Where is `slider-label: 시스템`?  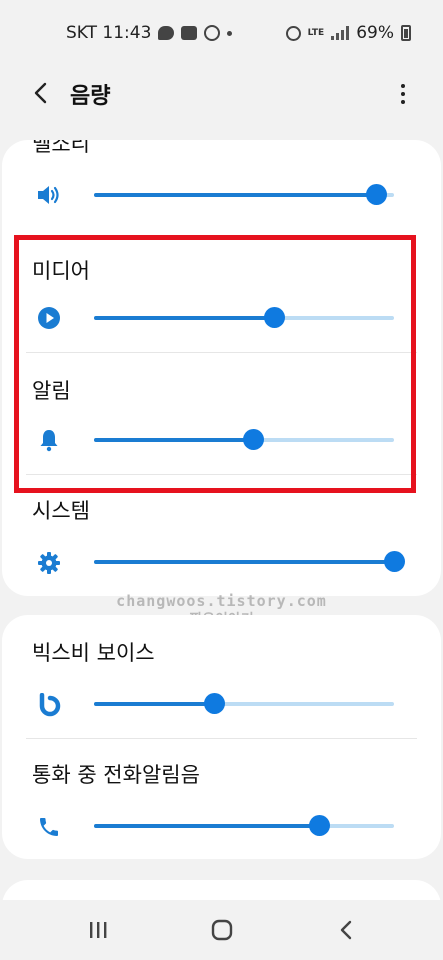
slider-label: 시스템 is located at coordinates (61, 511).